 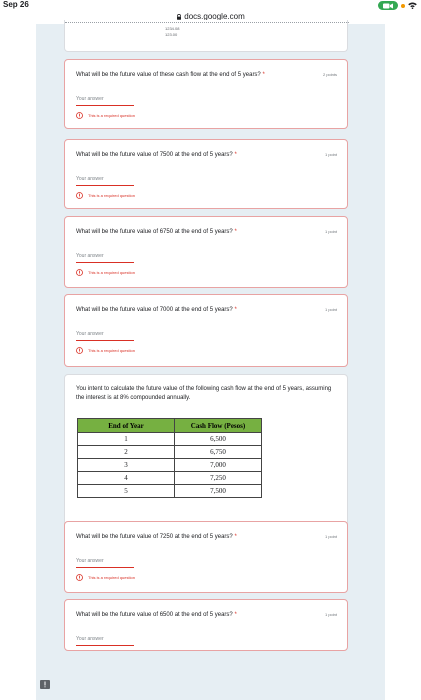 I want to click on left-margin, so click(x=18, y=362).